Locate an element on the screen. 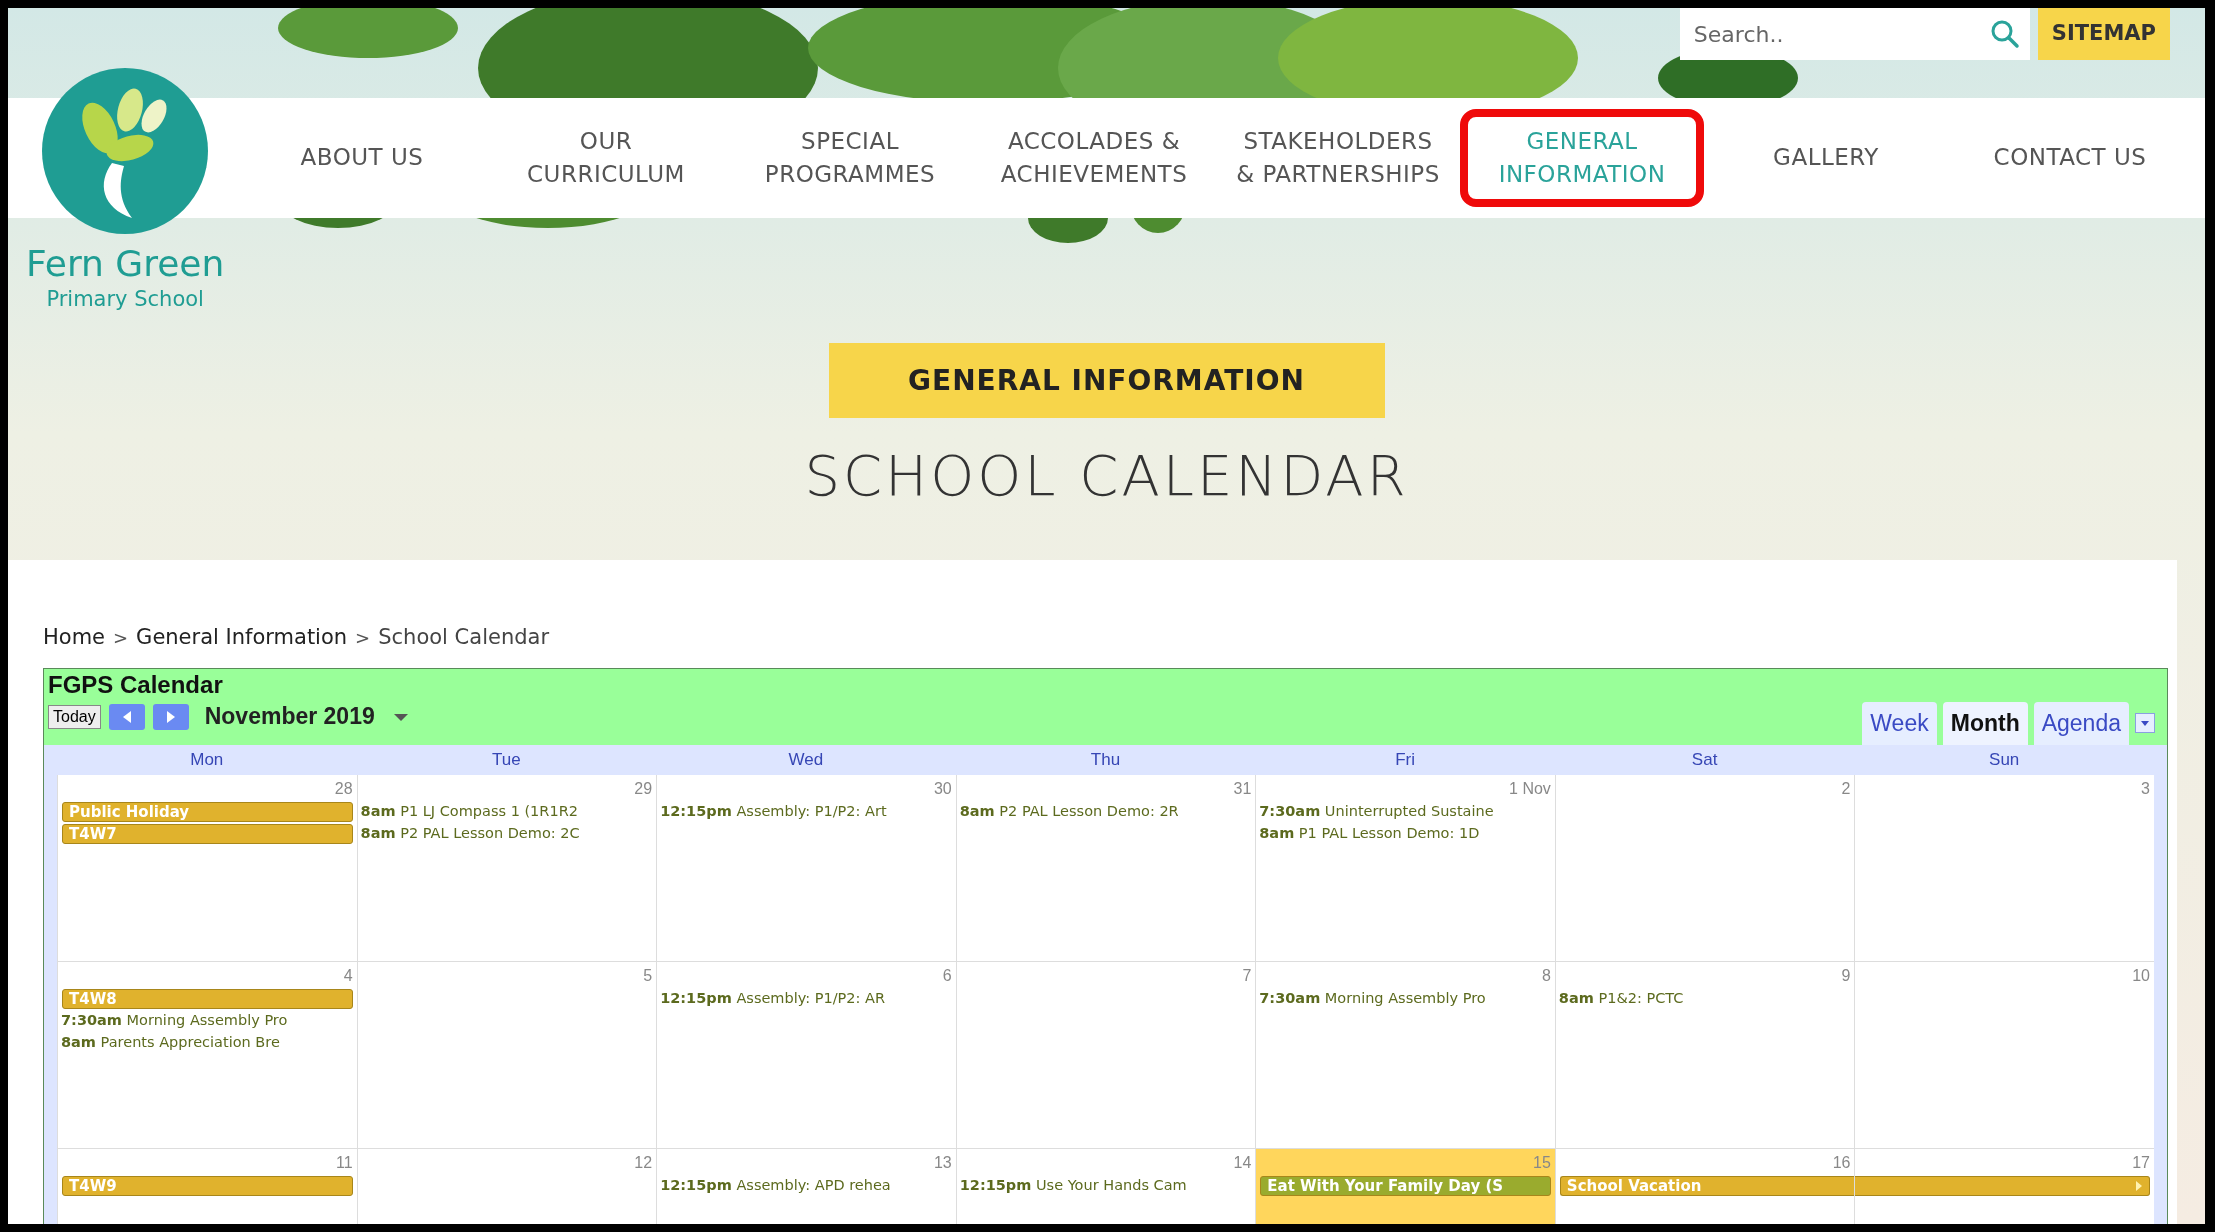  weekday-label: Thu is located at coordinates (1105, 759).